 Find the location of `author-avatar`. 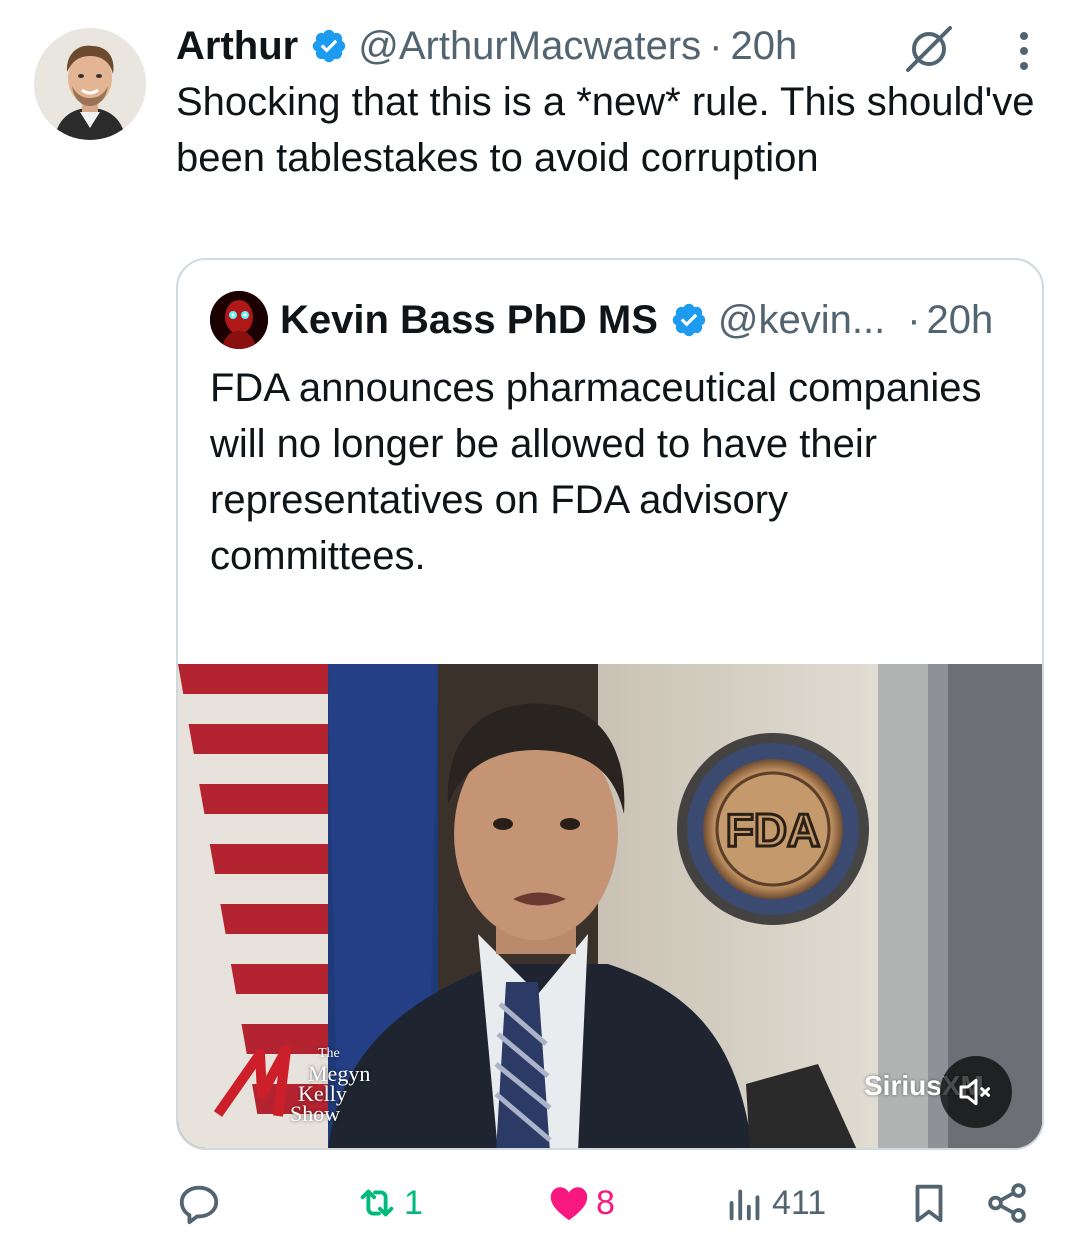

author-avatar is located at coordinates (90, 84).